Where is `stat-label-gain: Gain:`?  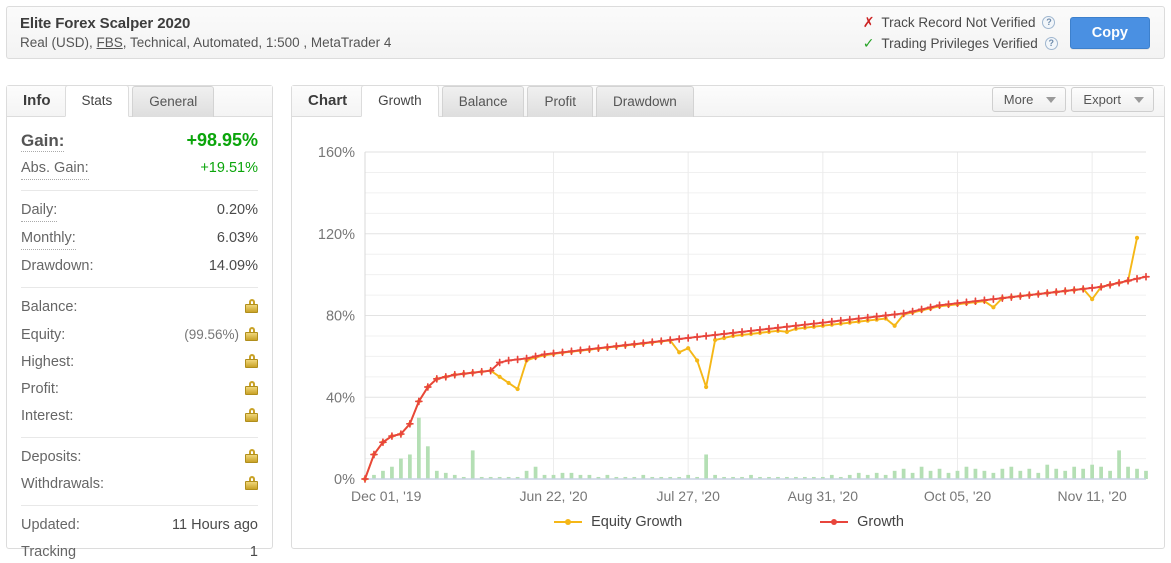
stat-label-gain: Gain: is located at coordinates (43, 141).